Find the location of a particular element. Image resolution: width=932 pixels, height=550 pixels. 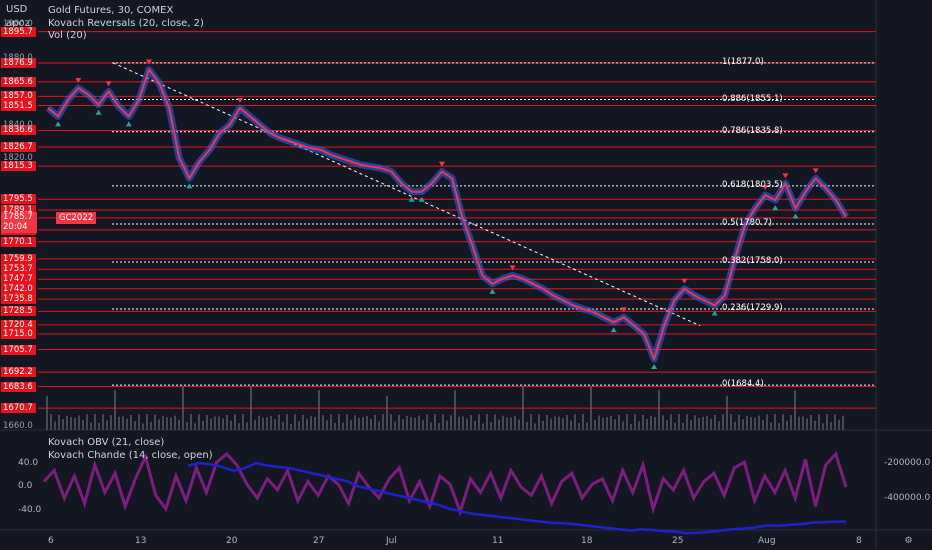

price-level-label: 1865.6 is located at coordinates (18, 81).